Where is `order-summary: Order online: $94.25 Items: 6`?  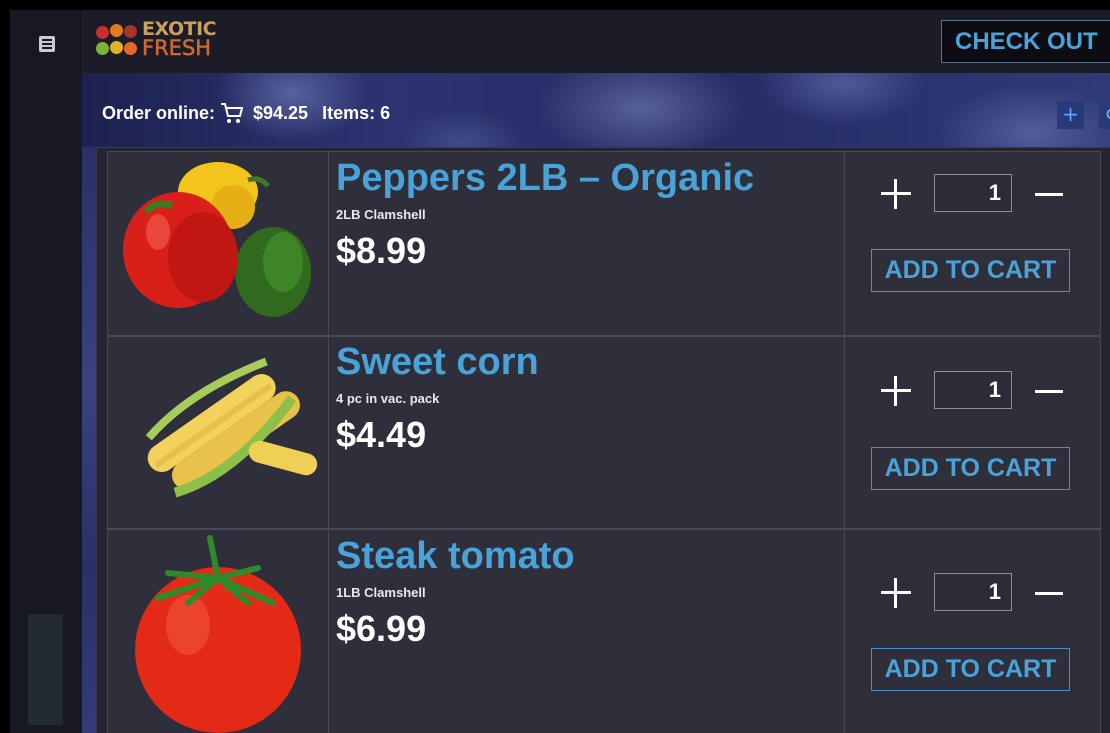
order-summary: Order online: $94.25 Items: 6 is located at coordinates (246, 113).